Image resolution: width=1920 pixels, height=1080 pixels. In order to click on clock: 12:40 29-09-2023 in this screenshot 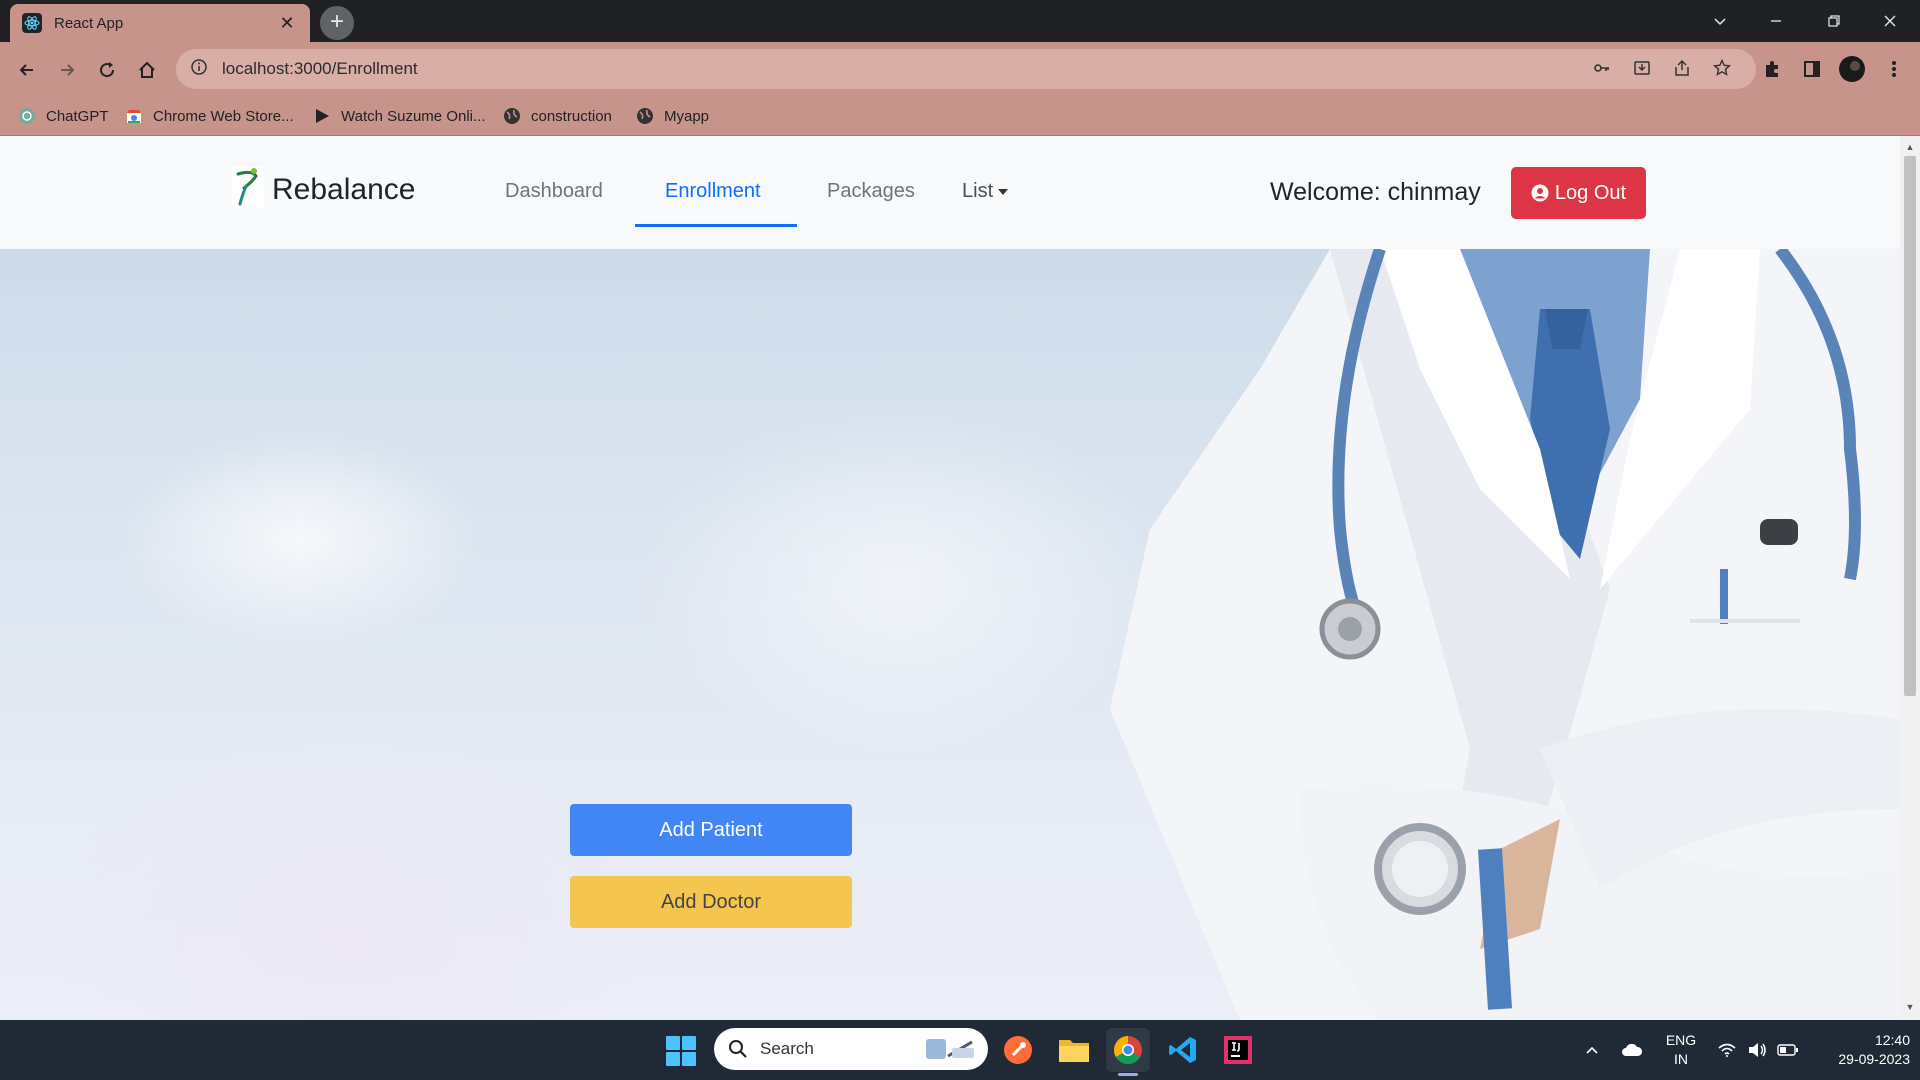, I will do `click(1860, 1050)`.